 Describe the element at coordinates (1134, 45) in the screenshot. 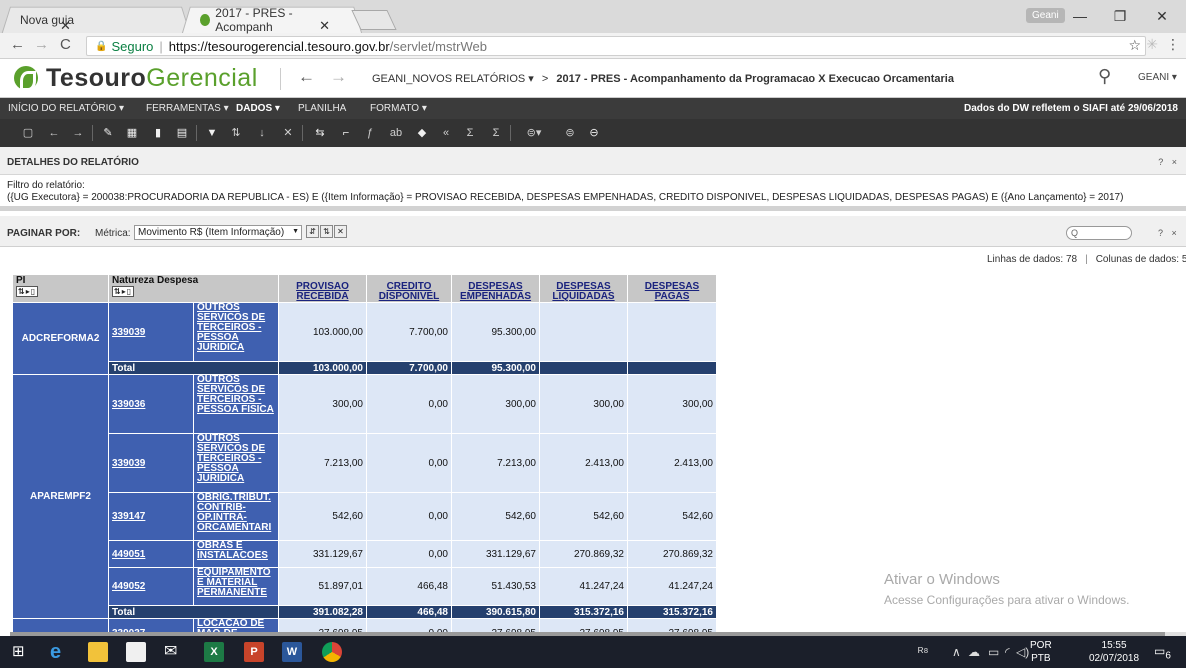

I see `bookmark-star-icon: ☆` at that location.